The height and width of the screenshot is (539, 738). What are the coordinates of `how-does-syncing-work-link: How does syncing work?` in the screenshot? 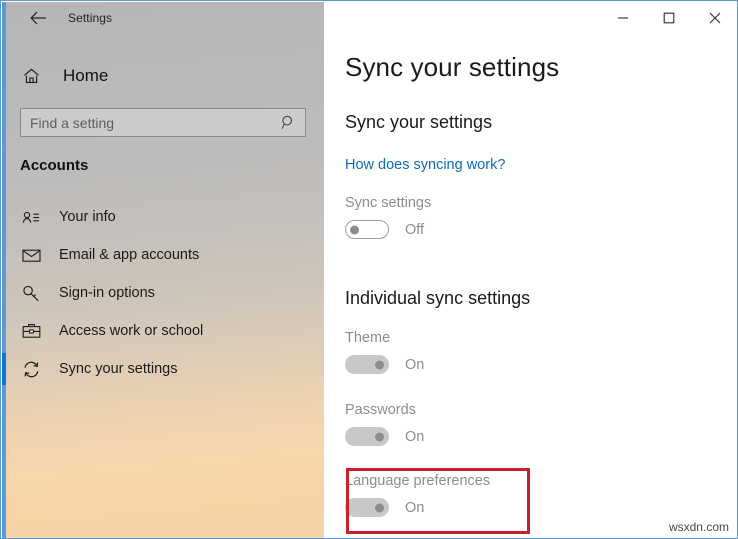 It's located at (425, 165).